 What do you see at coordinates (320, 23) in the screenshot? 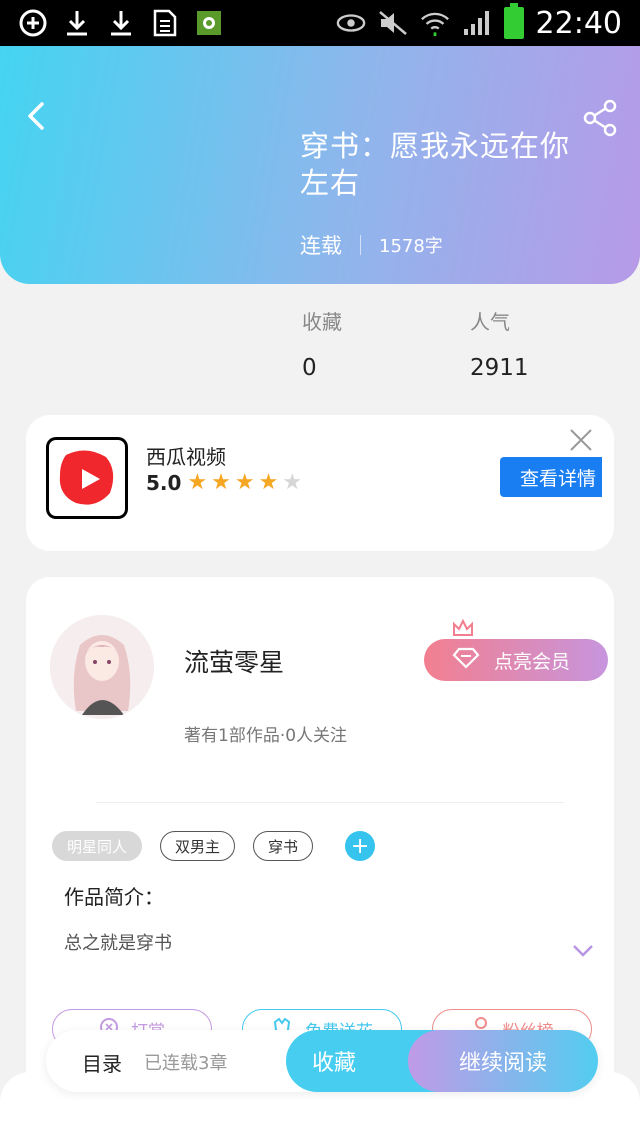
I see `status-bar: 22:40` at bounding box center [320, 23].